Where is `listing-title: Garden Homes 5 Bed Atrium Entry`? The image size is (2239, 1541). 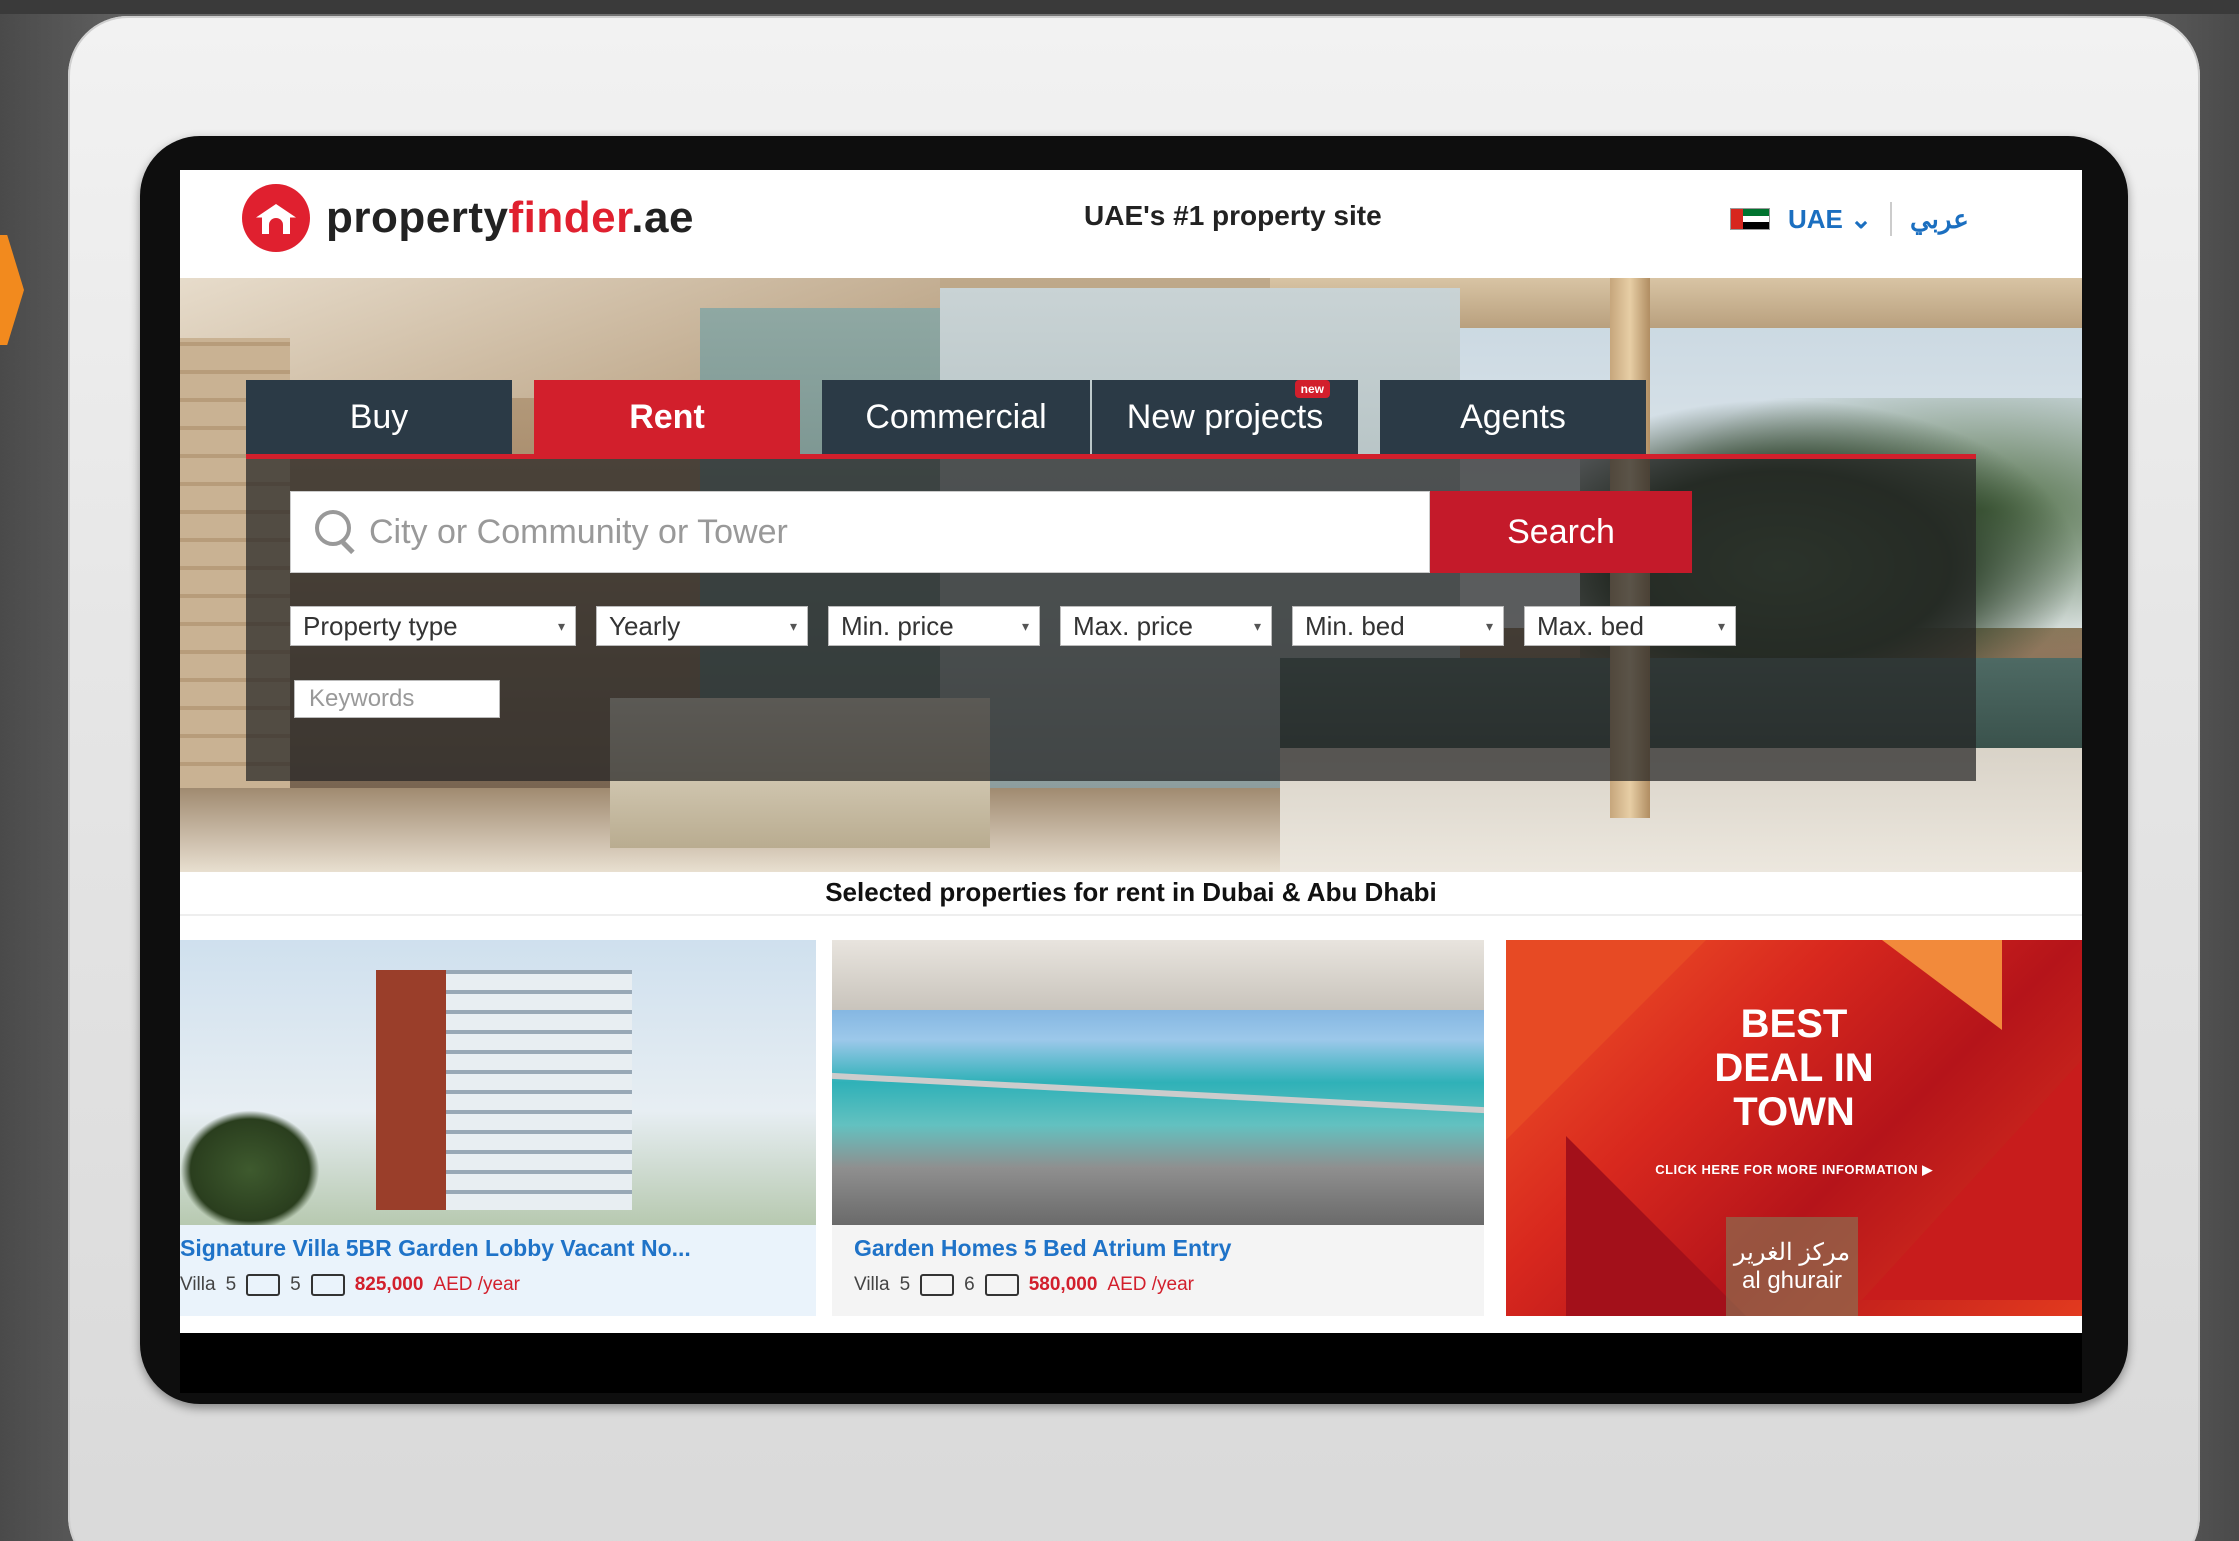
listing-title: Garden Homes 5 Bed Atrium Entry is located at coordinates (1169, 1248).